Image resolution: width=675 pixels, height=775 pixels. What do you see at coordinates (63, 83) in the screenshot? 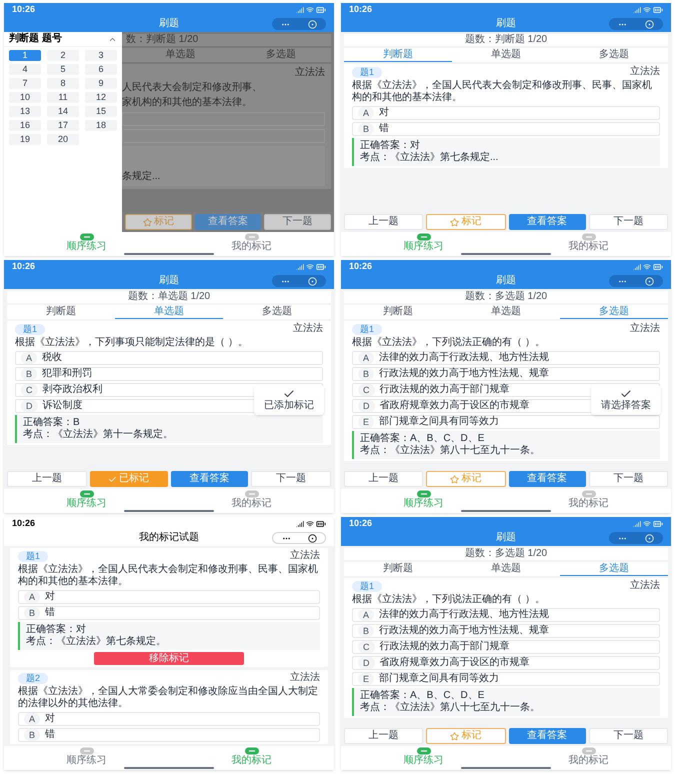
I see `question-number: 8` at bounding box center [63, 83].